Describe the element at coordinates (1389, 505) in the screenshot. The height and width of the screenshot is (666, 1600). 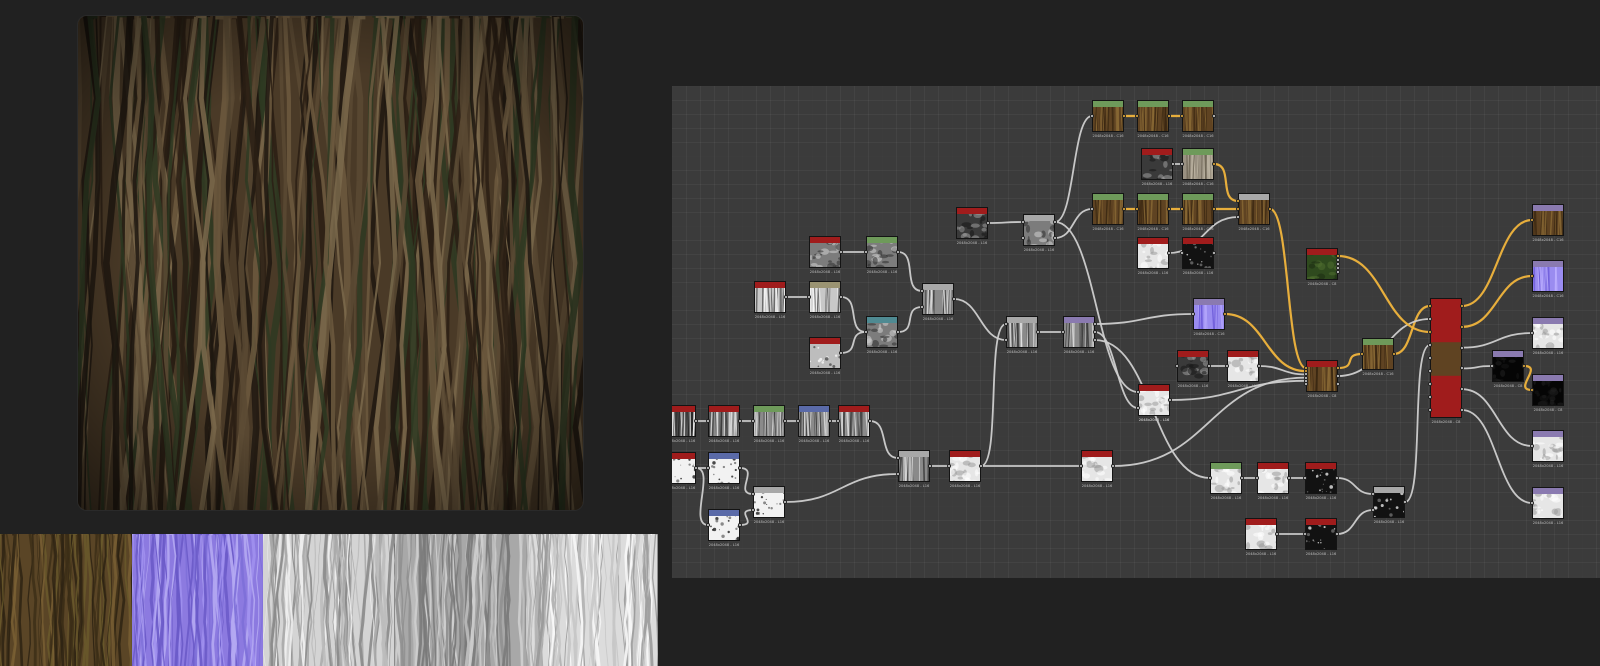
I see `graph-node-45: 2048x2048 - L16` at that location.